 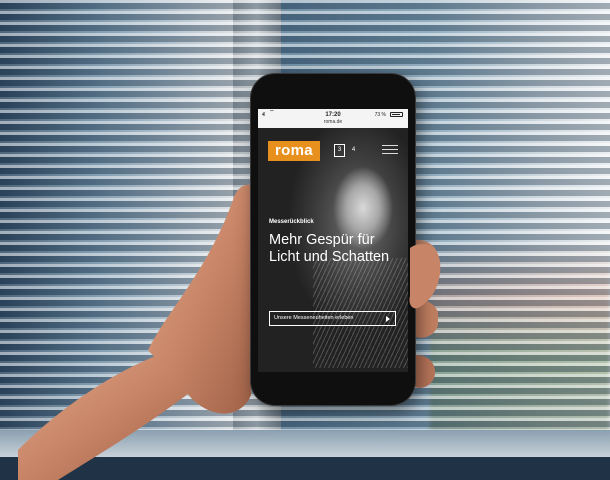 What do you see at coordinates (339, 150) in the screenshot?
I see `language-option-3: 3` at bounding box center [339, 150].